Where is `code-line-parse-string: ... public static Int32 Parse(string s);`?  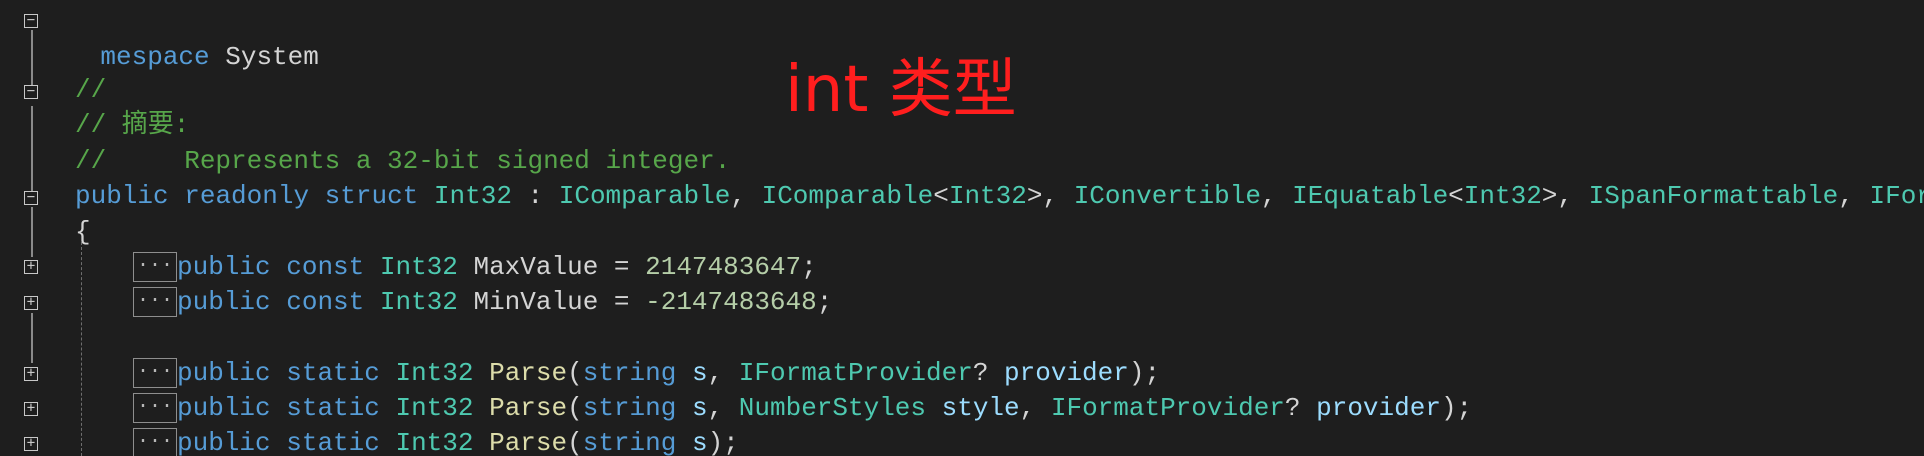 code-line-parse-string: ... public static Int32 Parse(string s); is located at coordinates (436, 441).